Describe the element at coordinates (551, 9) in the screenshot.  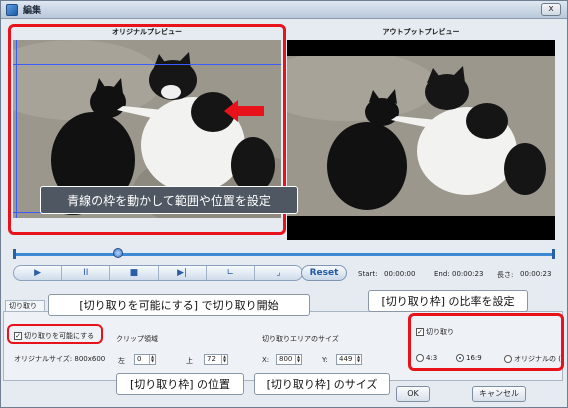
I see `close-button: x` at that location.